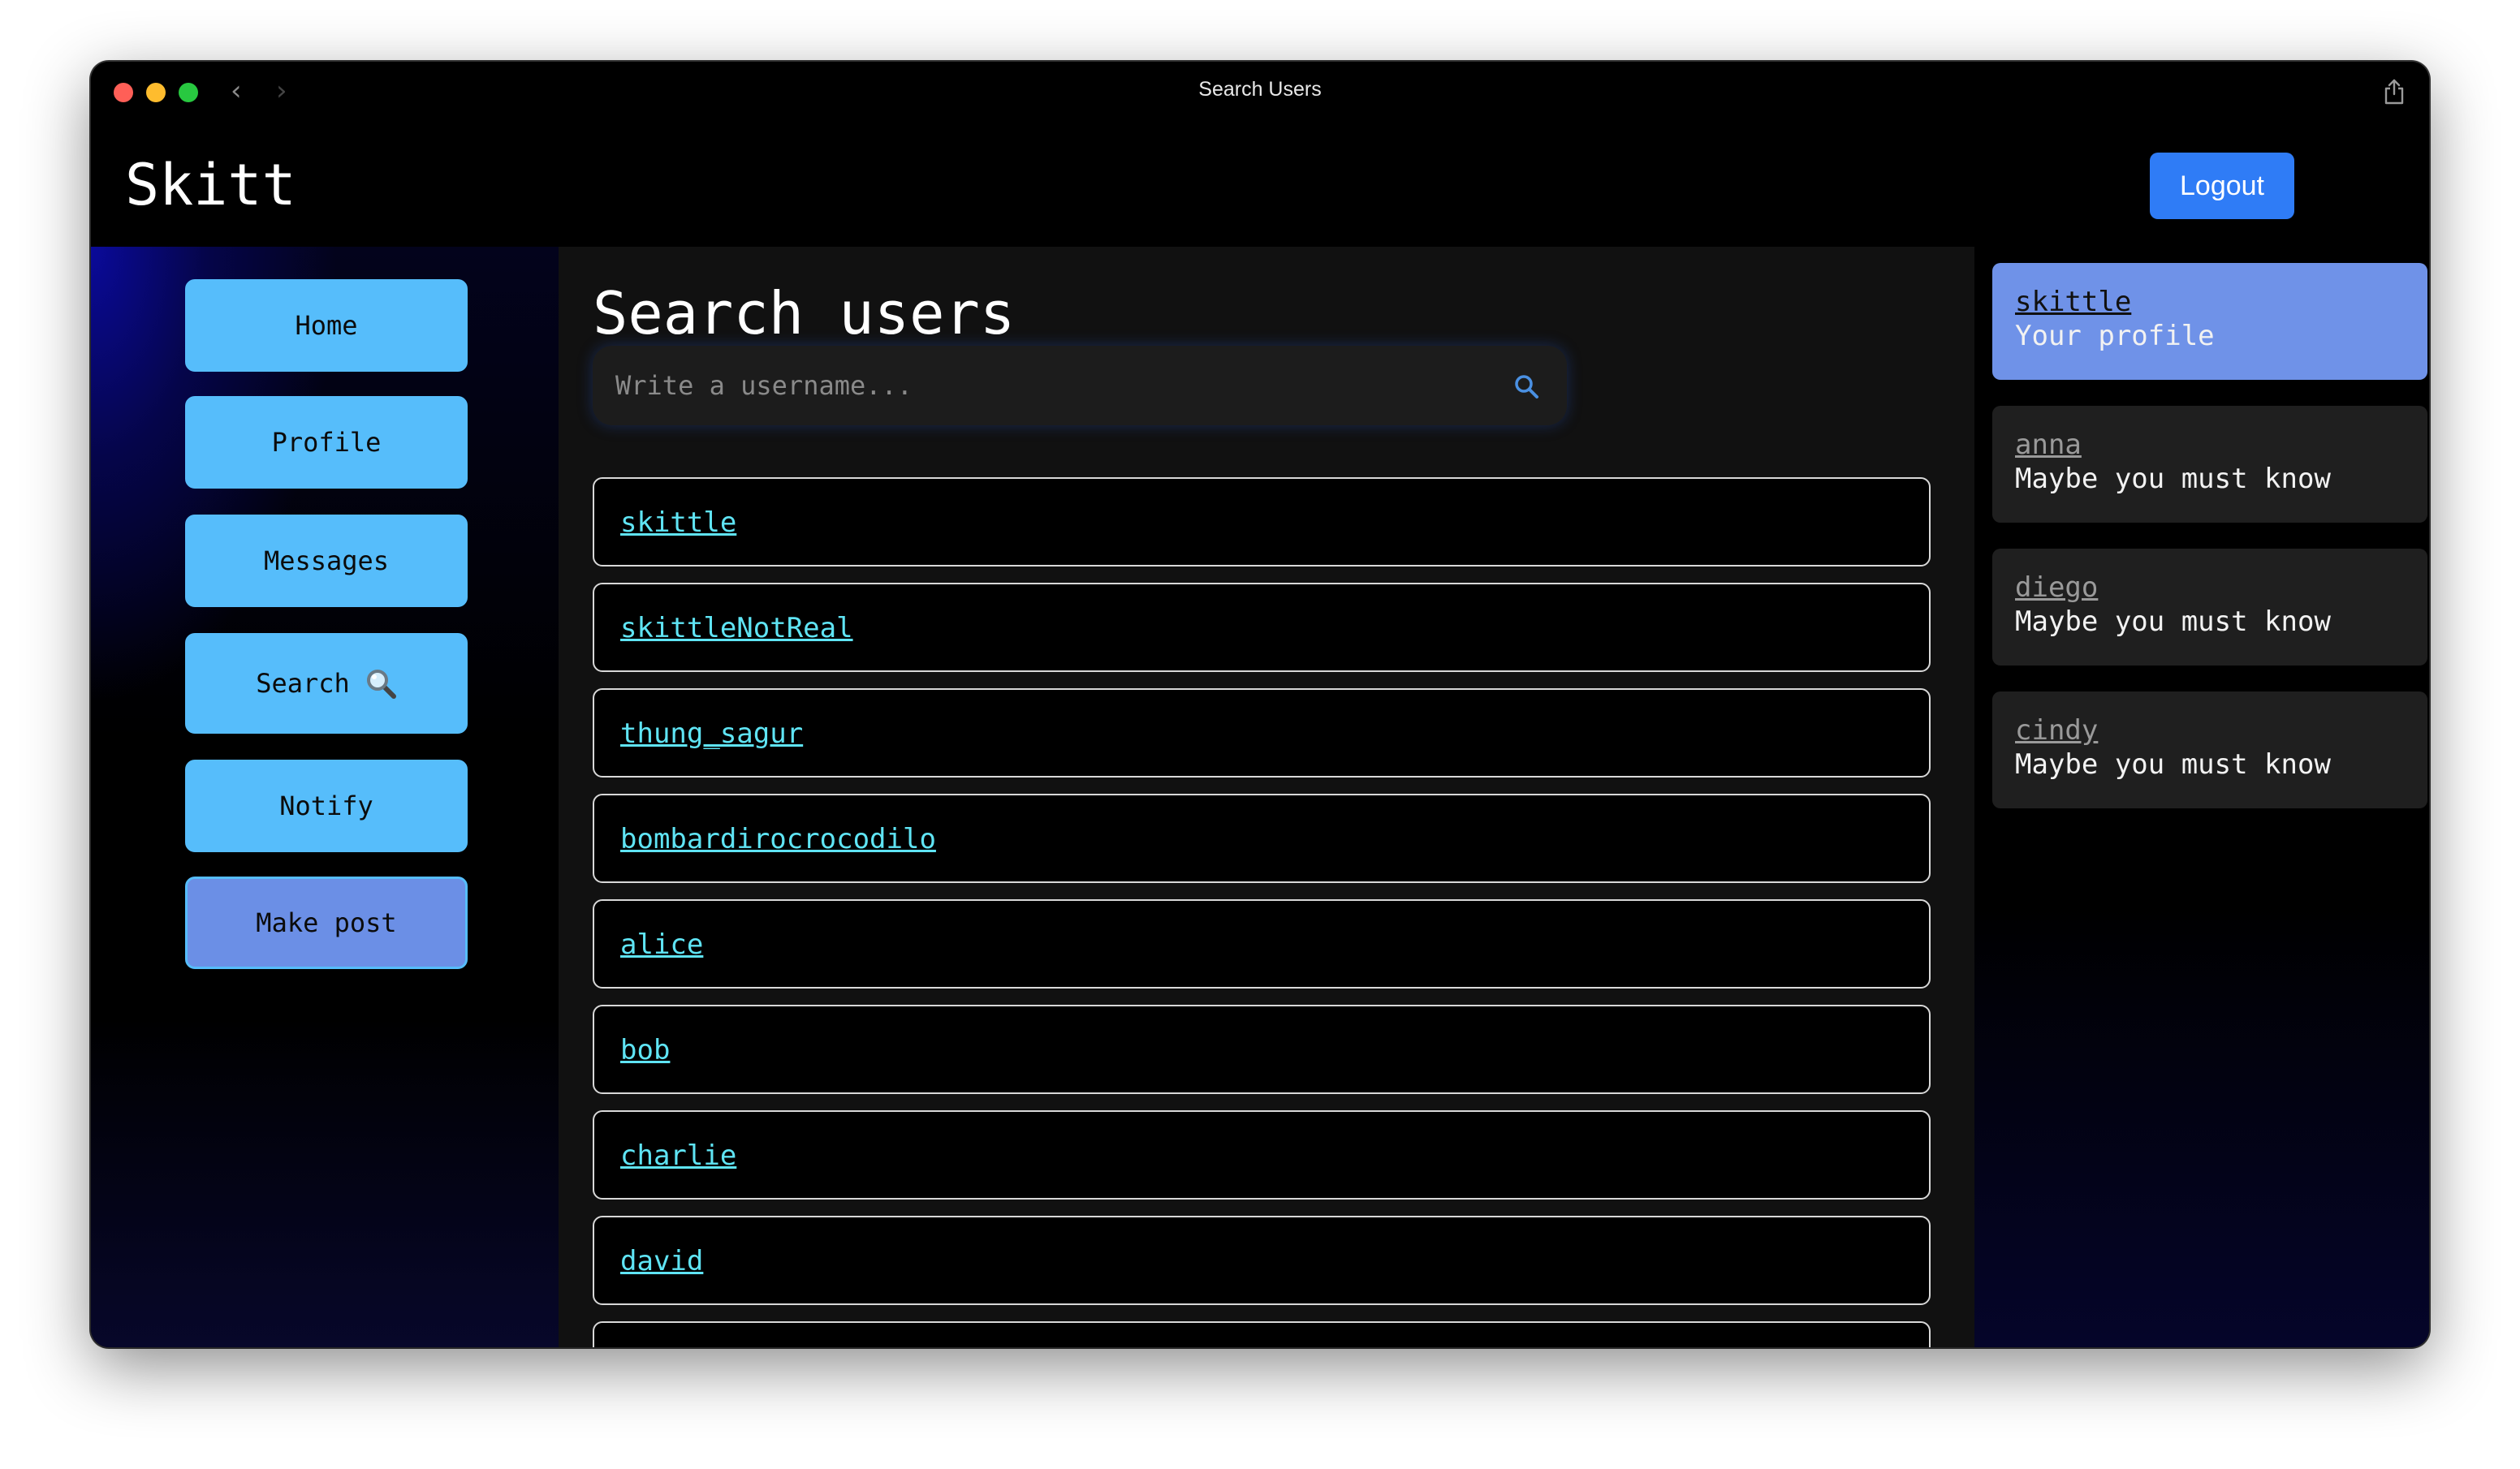 This screenshot has width=2520, height=1469. What do you see at coordinates (303, 683) in the screenshot?
I see `sidebar-item-label: Search` at bounding box center [303, 683].